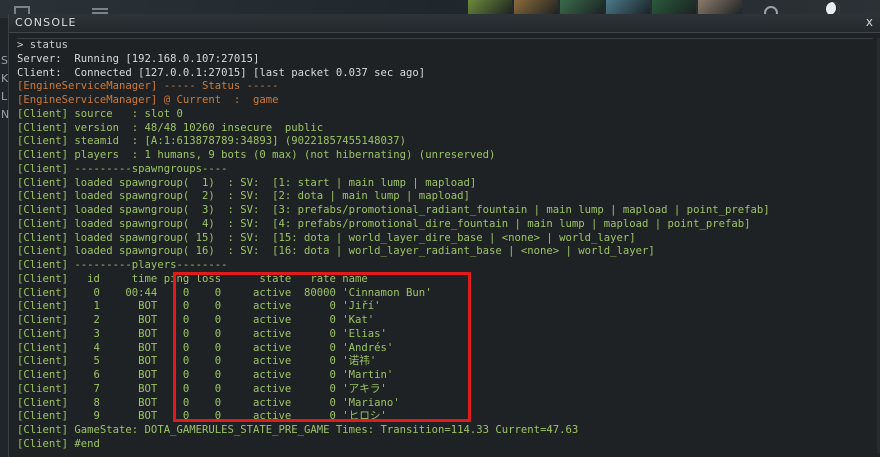 The width and height of the screenshot is (880, 457). What do you see at coordinates (869, 22) in the screenshot?
I see `close-button: x` at bounding box center [869, 22].